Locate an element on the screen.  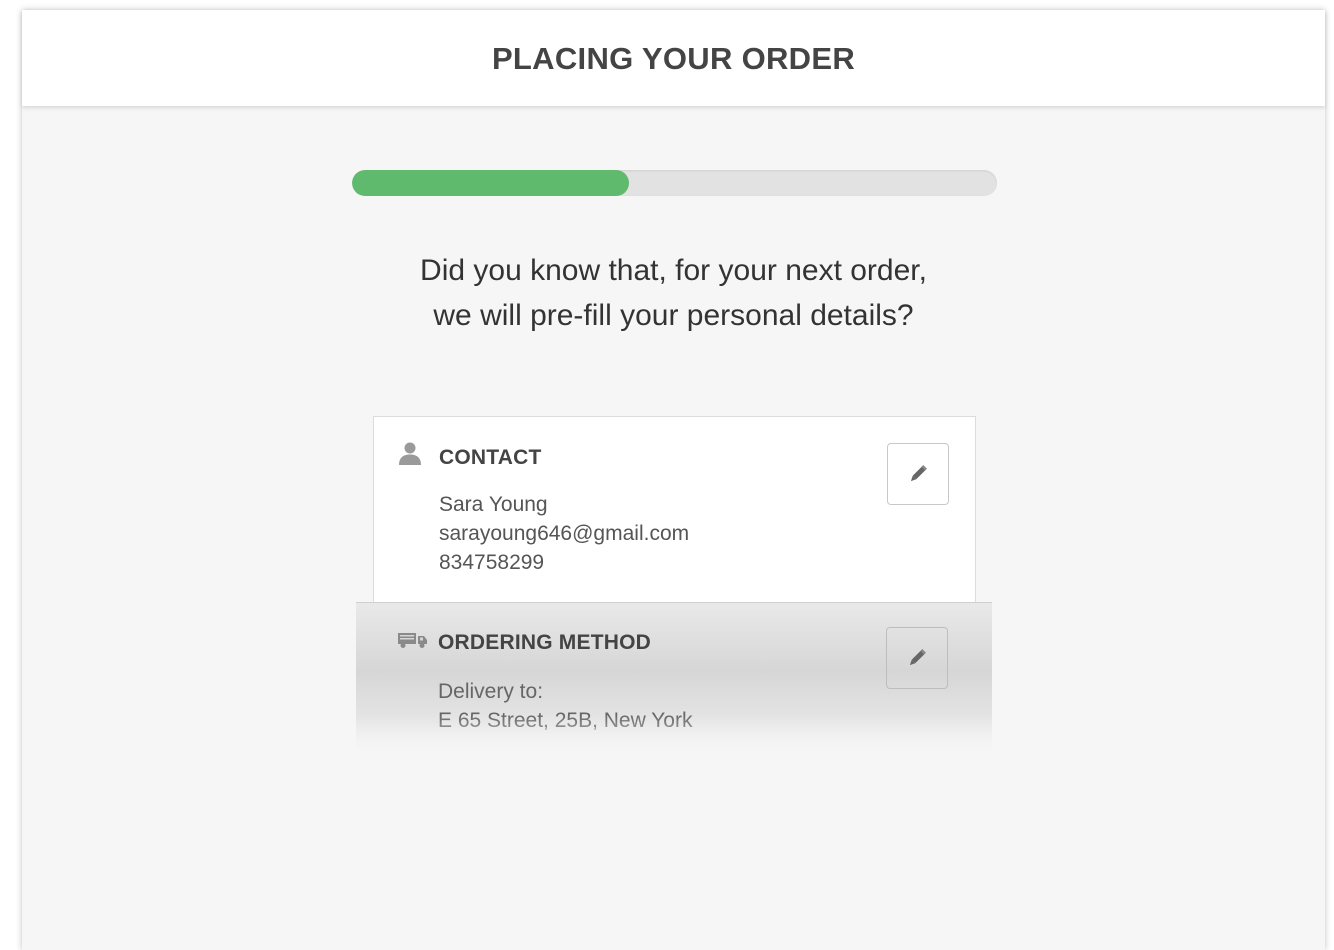
ordering-method-title: ORDERING METHOD is located at coordinates (544, 642).